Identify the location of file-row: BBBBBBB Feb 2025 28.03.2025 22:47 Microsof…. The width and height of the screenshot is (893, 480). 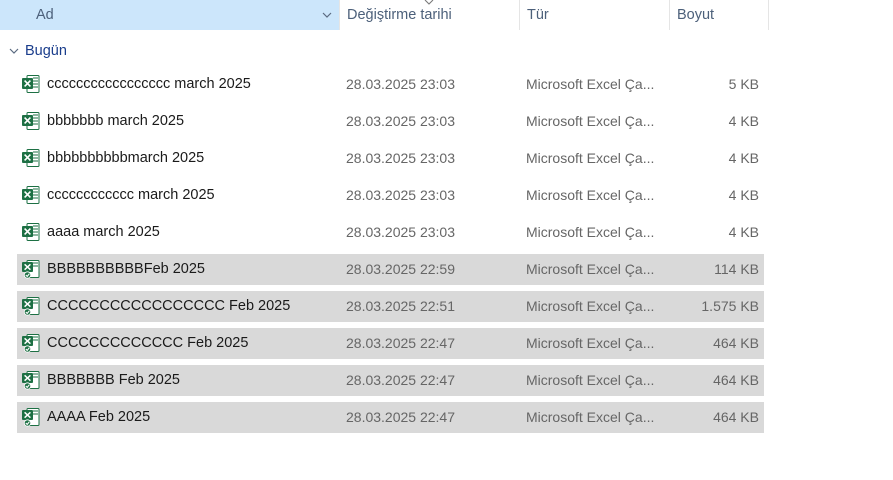
(390, 380).